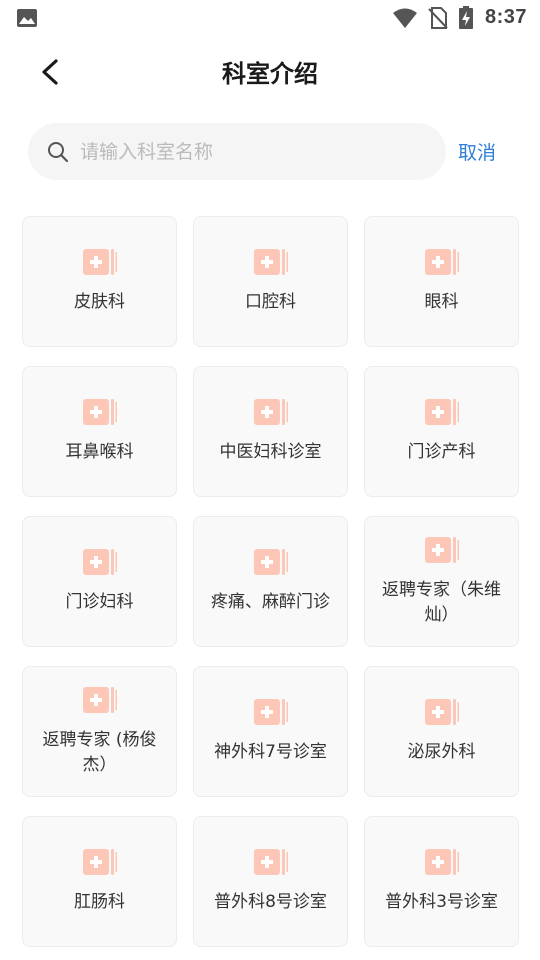 The height and width of the screenshot is (960, 540). I want to click on no-sim-icon, so click(438, 18).